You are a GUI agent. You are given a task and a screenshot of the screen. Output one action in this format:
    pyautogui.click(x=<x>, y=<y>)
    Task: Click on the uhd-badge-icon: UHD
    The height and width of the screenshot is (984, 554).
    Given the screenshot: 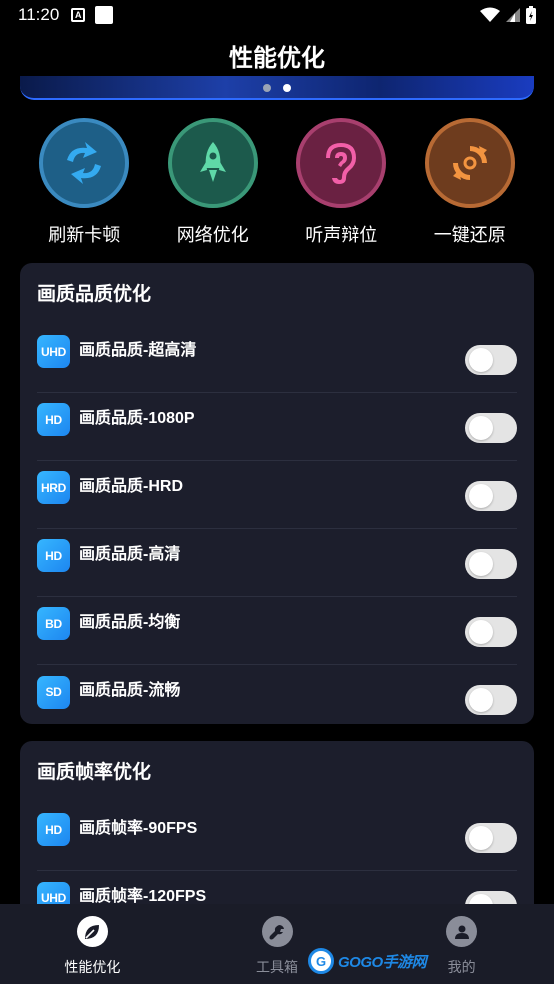 What is the action you would take?
    pyautogui.click(x=53, y=351)
    